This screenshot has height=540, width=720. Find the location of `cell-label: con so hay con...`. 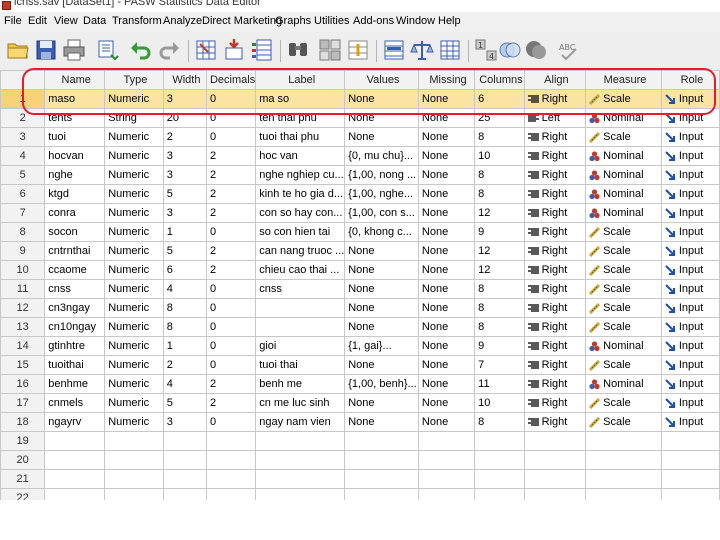

cell-label: con so hay con... is located at coordinates (300, 213).